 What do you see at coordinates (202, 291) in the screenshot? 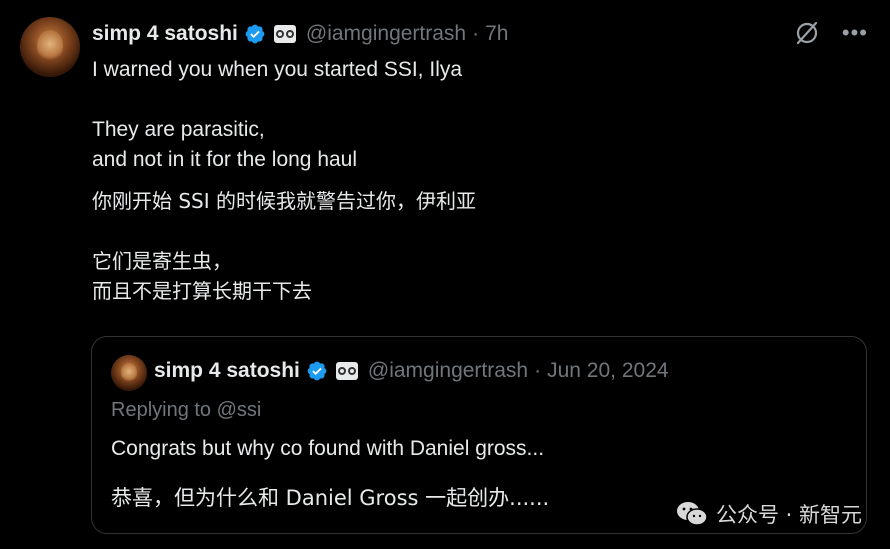
I see `tweet-text-zh-2b: 而且不是打算长期干下去` at bounding box center [202, 291].